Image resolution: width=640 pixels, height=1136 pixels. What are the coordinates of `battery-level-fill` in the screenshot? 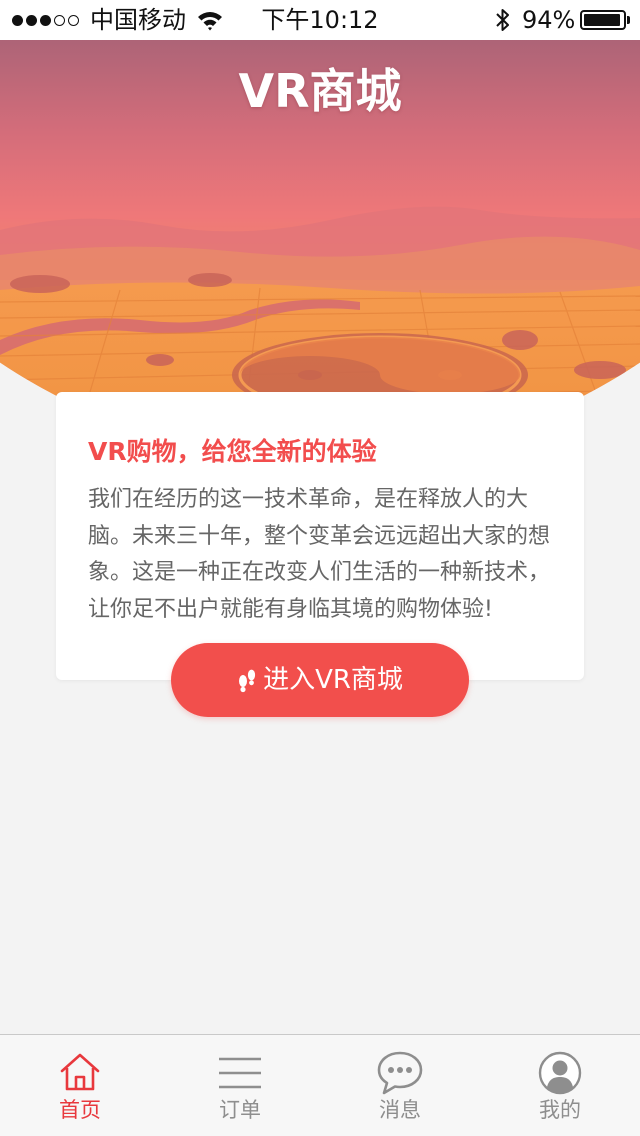 It's located at (602, 20).